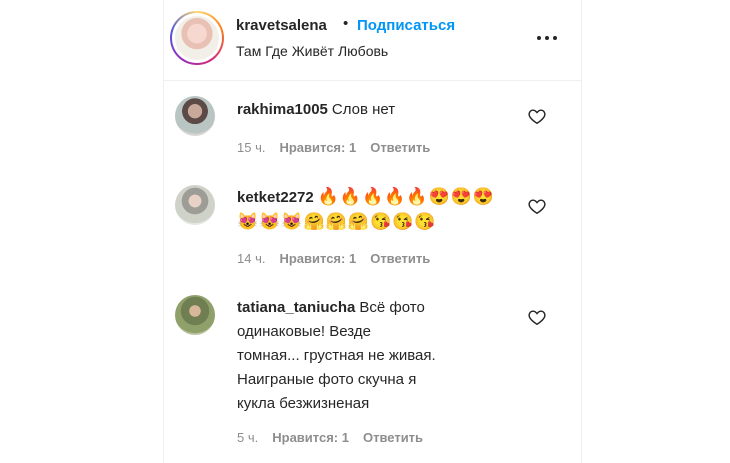 Image resolution: width=730 pixels, height=463 pixels. I want to click on avatar, so click(197, 38).